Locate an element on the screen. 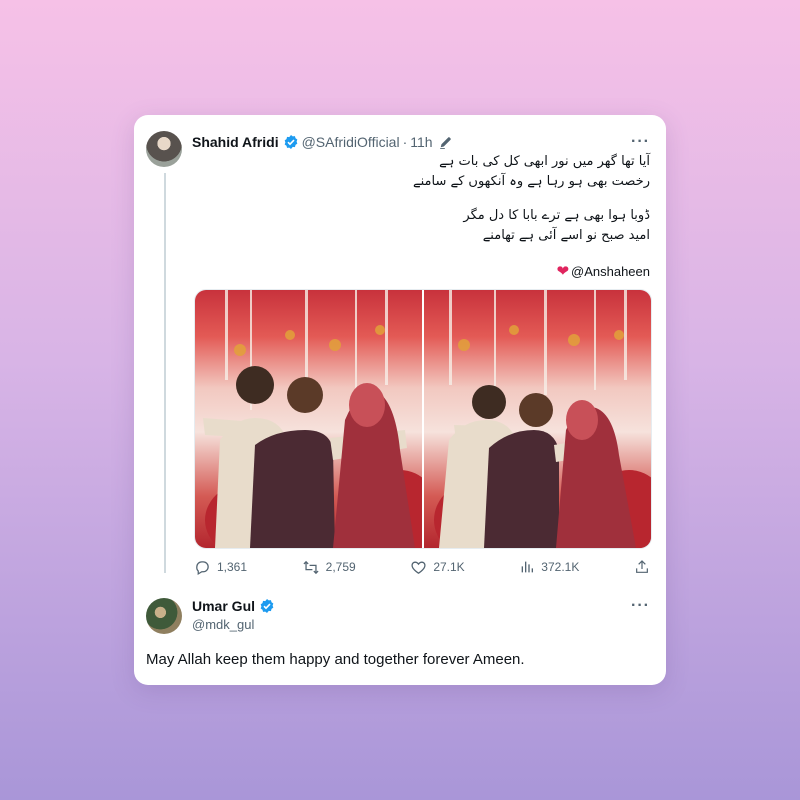  mention-link: @Anshaheen is located at coordinates (610, 271).